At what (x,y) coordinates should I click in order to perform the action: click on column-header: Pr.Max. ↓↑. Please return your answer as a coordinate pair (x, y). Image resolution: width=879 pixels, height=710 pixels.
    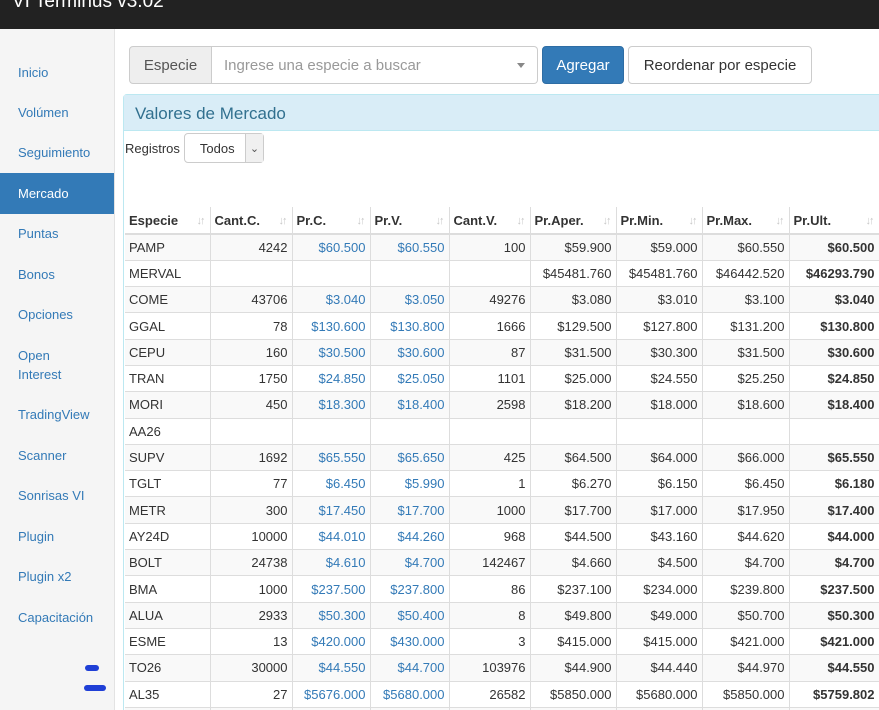
    Looking at the image, I should click on (746, 221).